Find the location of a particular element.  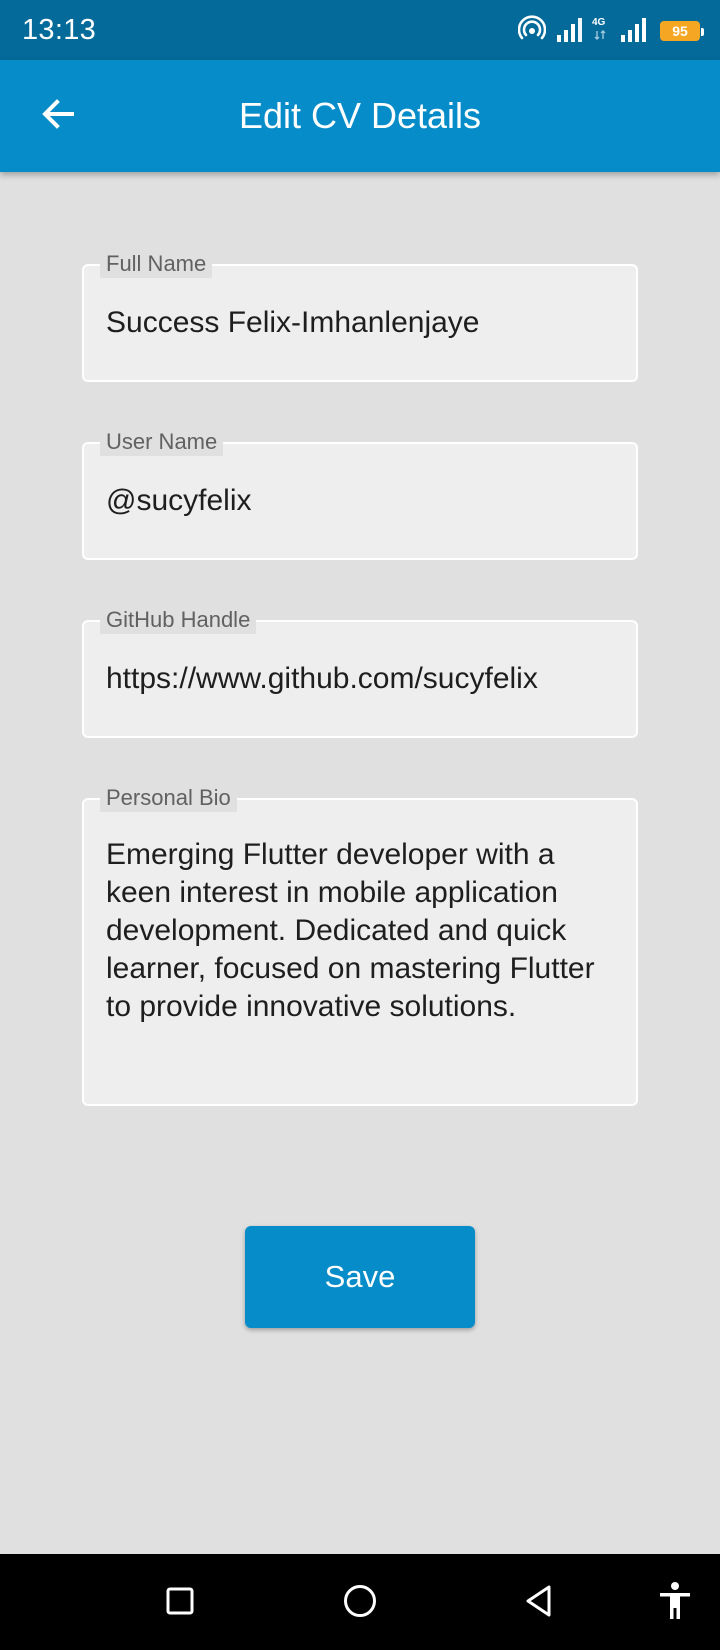

battery-icon: 95 is located at coordinates (682, 31).